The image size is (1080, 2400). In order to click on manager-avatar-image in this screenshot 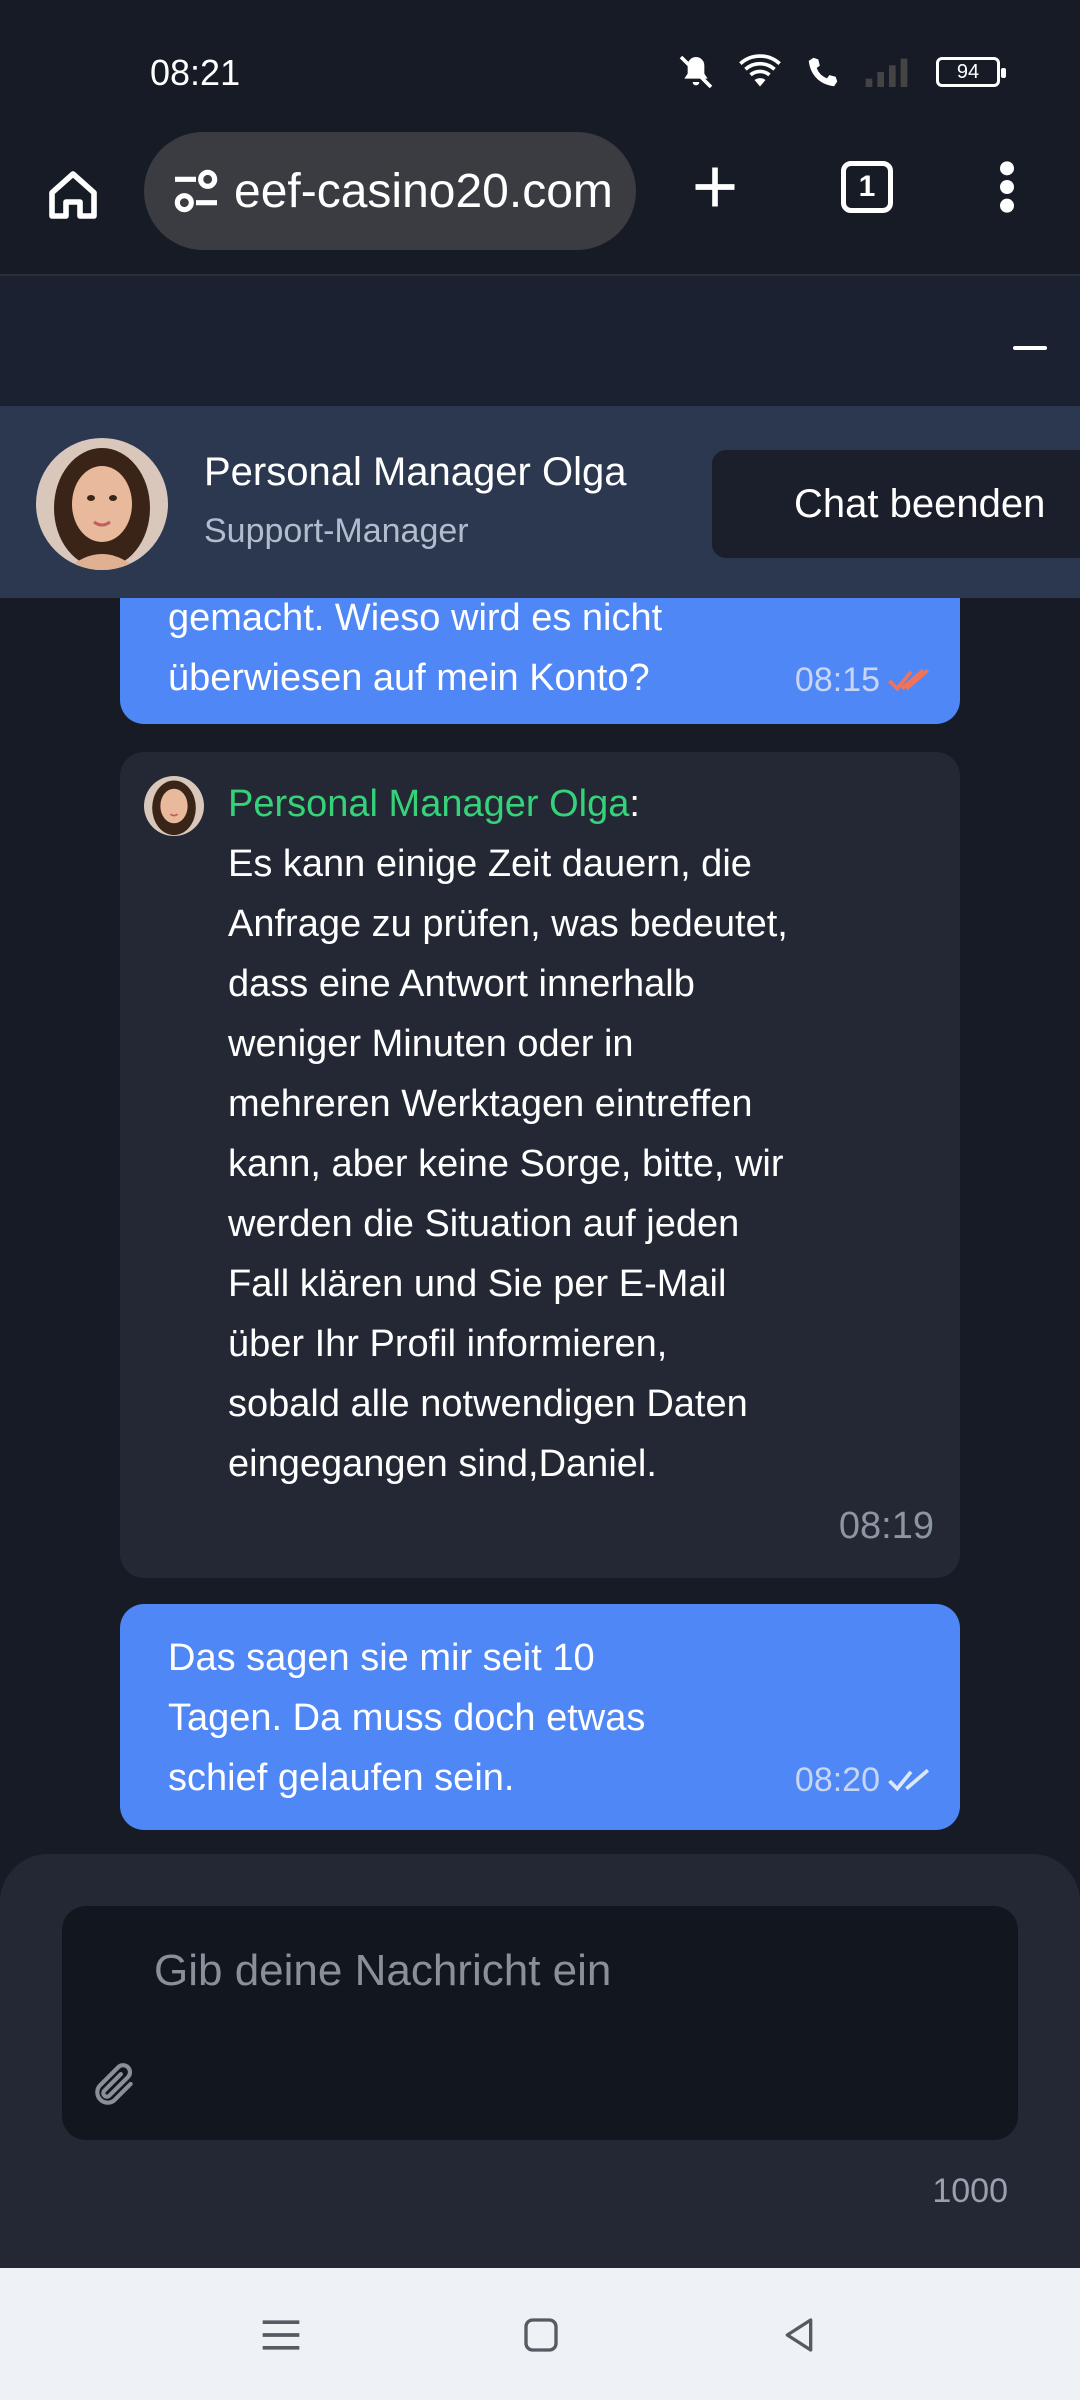, I will do `click(102, 504)`.